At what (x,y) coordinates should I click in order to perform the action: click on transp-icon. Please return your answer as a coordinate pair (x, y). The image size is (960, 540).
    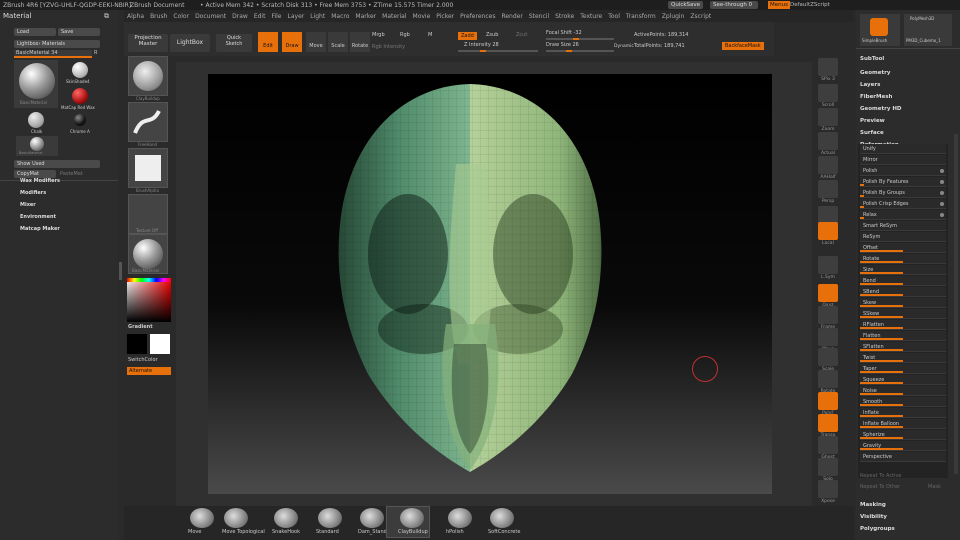
    Looking at the image, I should click on (828, 423).